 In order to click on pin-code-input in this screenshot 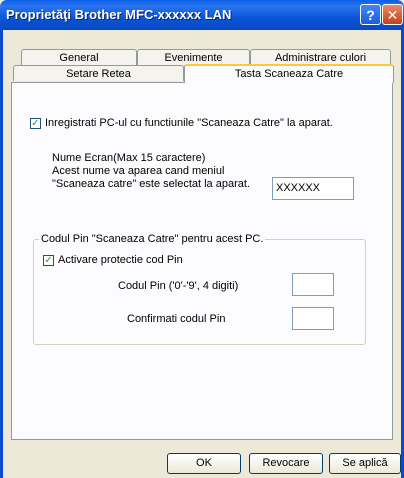, I will do `click(313, 284)`.